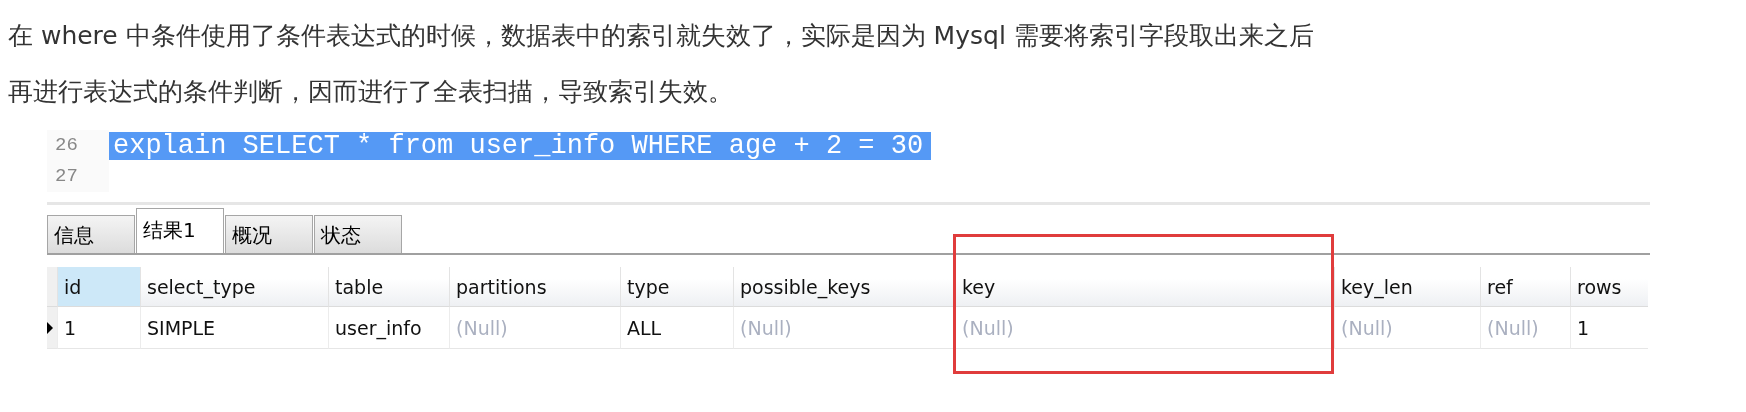 Image resolution: width=1746 pixels, height=412 pixels. I want to click on result-tab: 信息, so click(91, 234).